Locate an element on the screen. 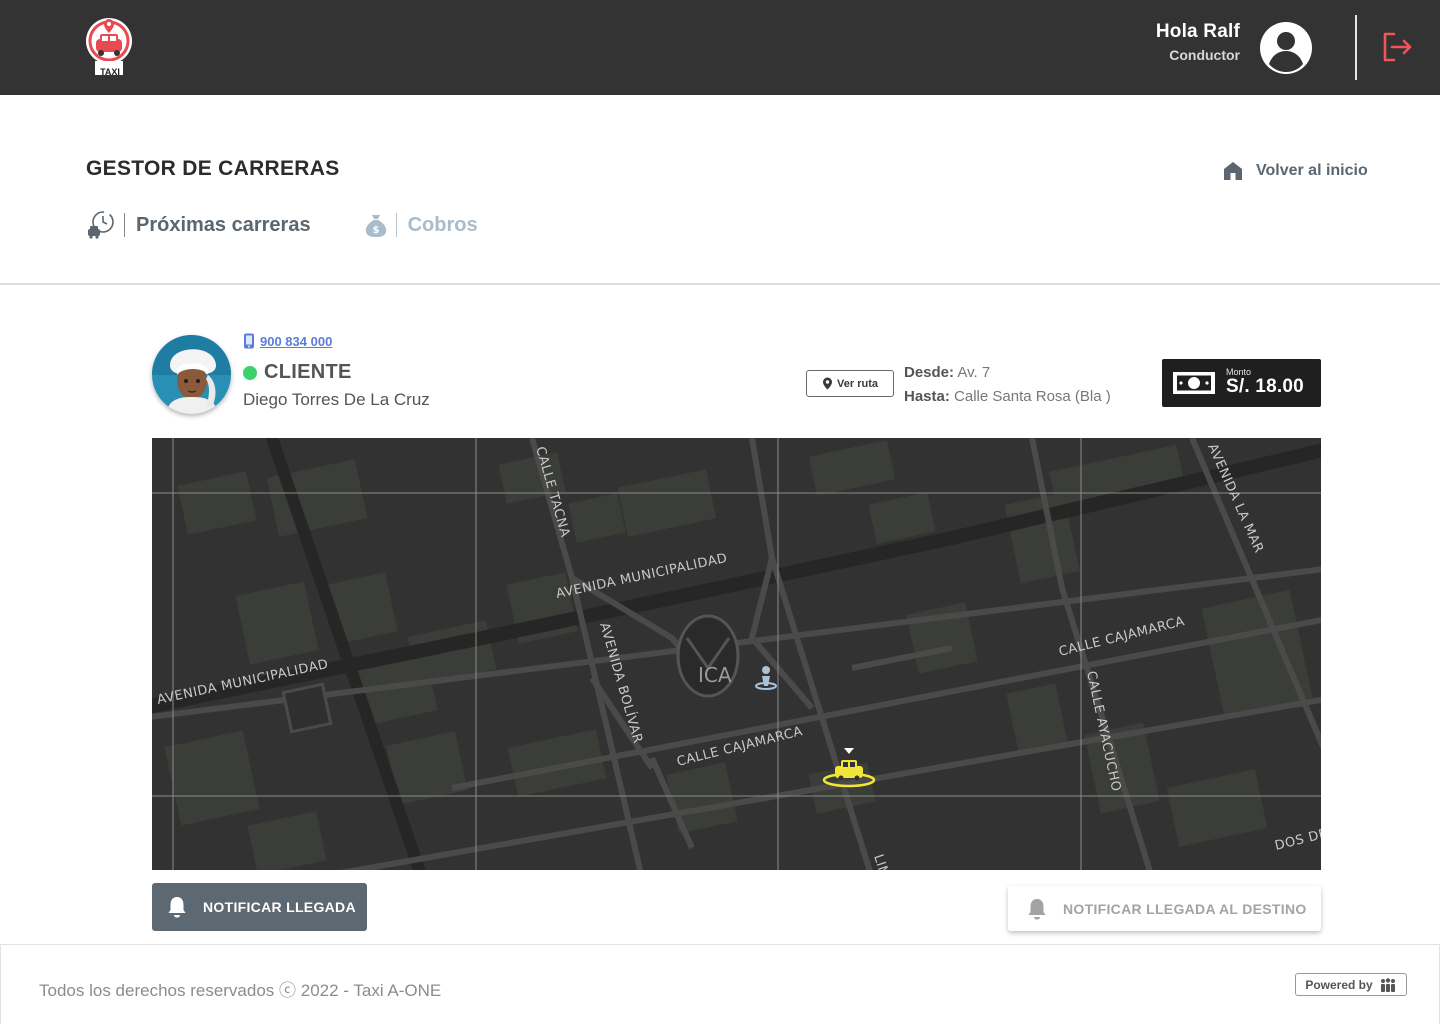  notify-arrival-button: NOTIFICAR LLEGADA is located at coordinates (259, 907).